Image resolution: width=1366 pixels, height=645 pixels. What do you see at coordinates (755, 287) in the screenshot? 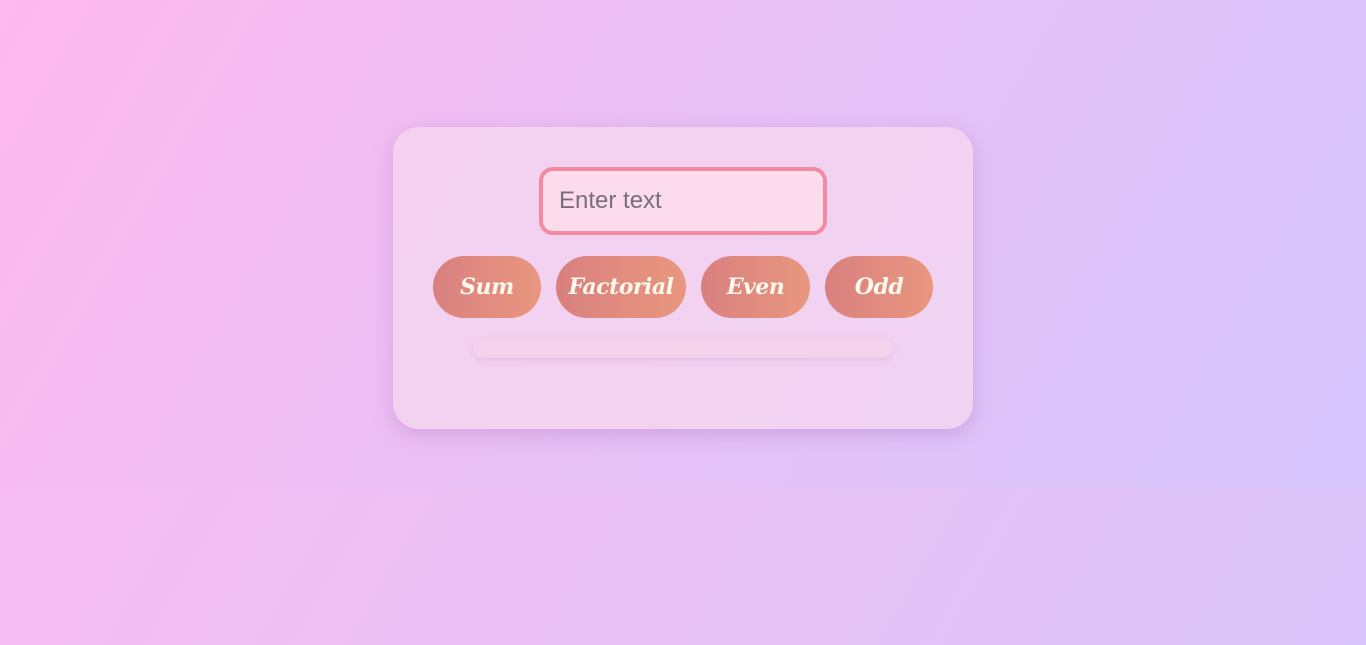
I see `even-button: Even` at bounding box center [755, 287].